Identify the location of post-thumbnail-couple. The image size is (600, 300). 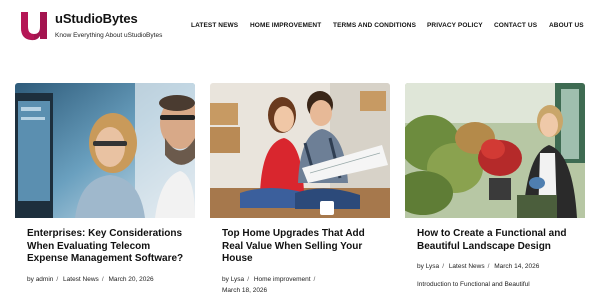
(300, 150).